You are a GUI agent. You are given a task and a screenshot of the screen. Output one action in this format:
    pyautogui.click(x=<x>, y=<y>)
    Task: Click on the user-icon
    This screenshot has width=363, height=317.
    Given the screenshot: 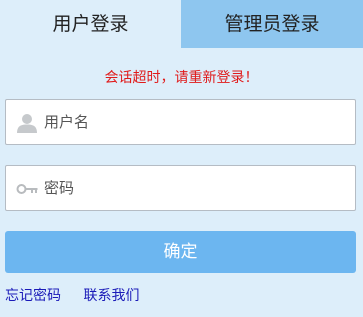 What is the action you would take?
    pyautogui.click(x=27, y=123)
    